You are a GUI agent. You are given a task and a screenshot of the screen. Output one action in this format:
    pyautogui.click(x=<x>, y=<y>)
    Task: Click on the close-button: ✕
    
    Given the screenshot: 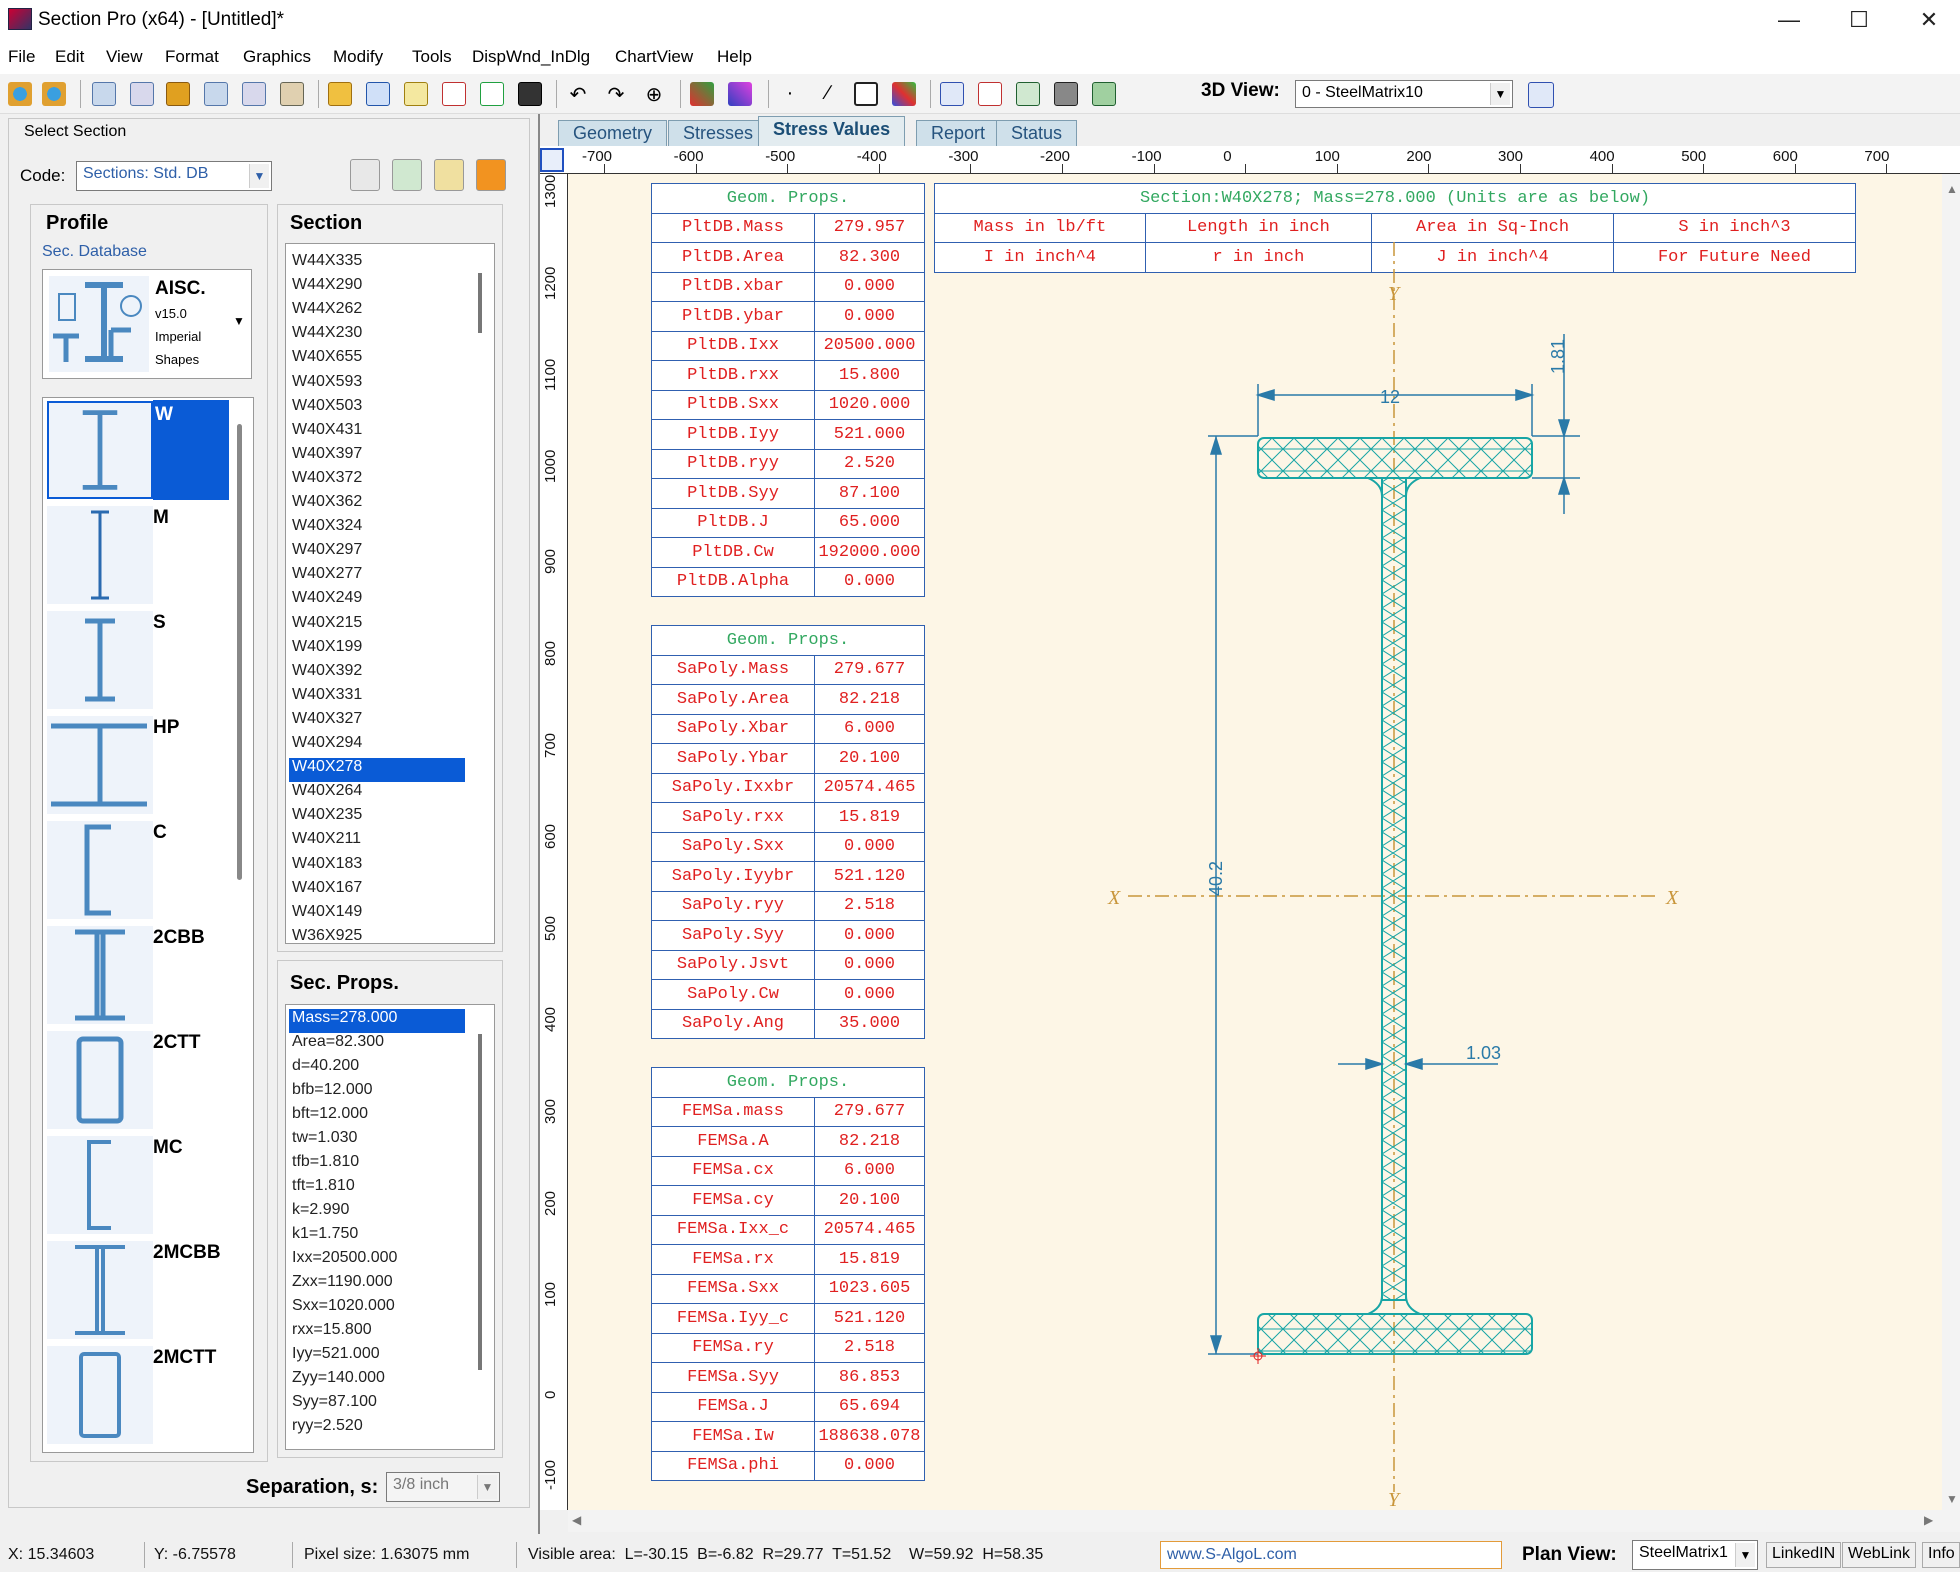 What is the action you would take?
    pyautogui.click(x=1929, y=20)
    